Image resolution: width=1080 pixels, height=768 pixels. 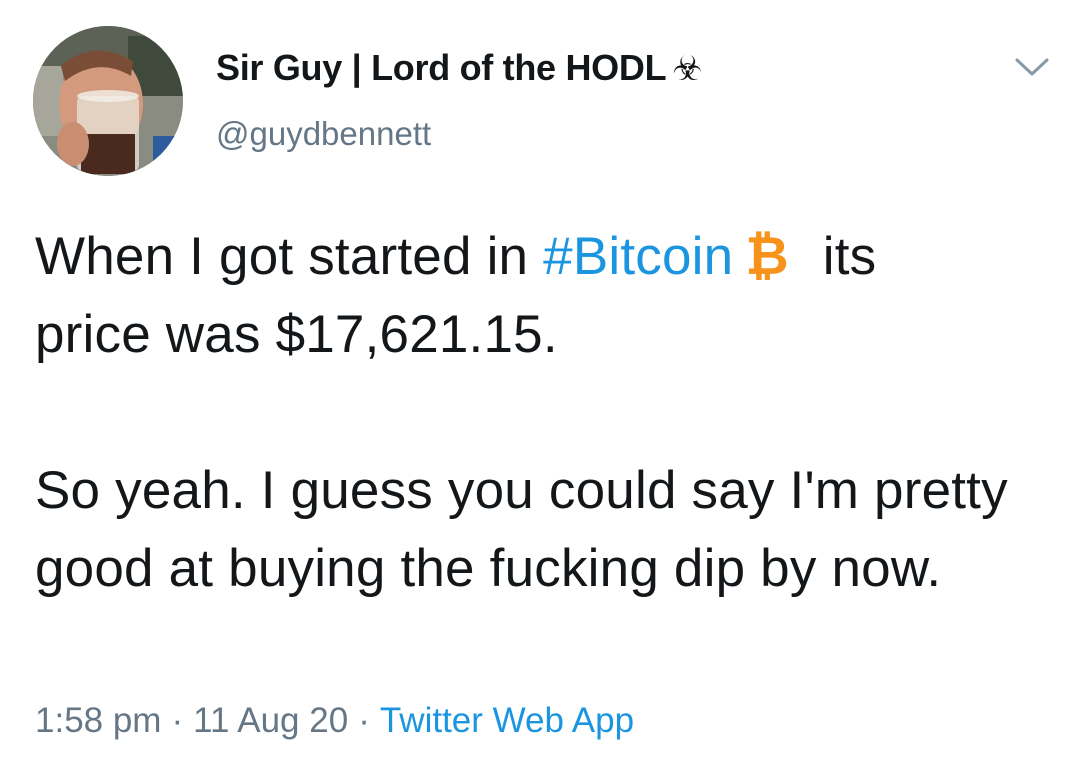 I want to click on tweet-time: 1:58 pm, so click(x=98, y=720).